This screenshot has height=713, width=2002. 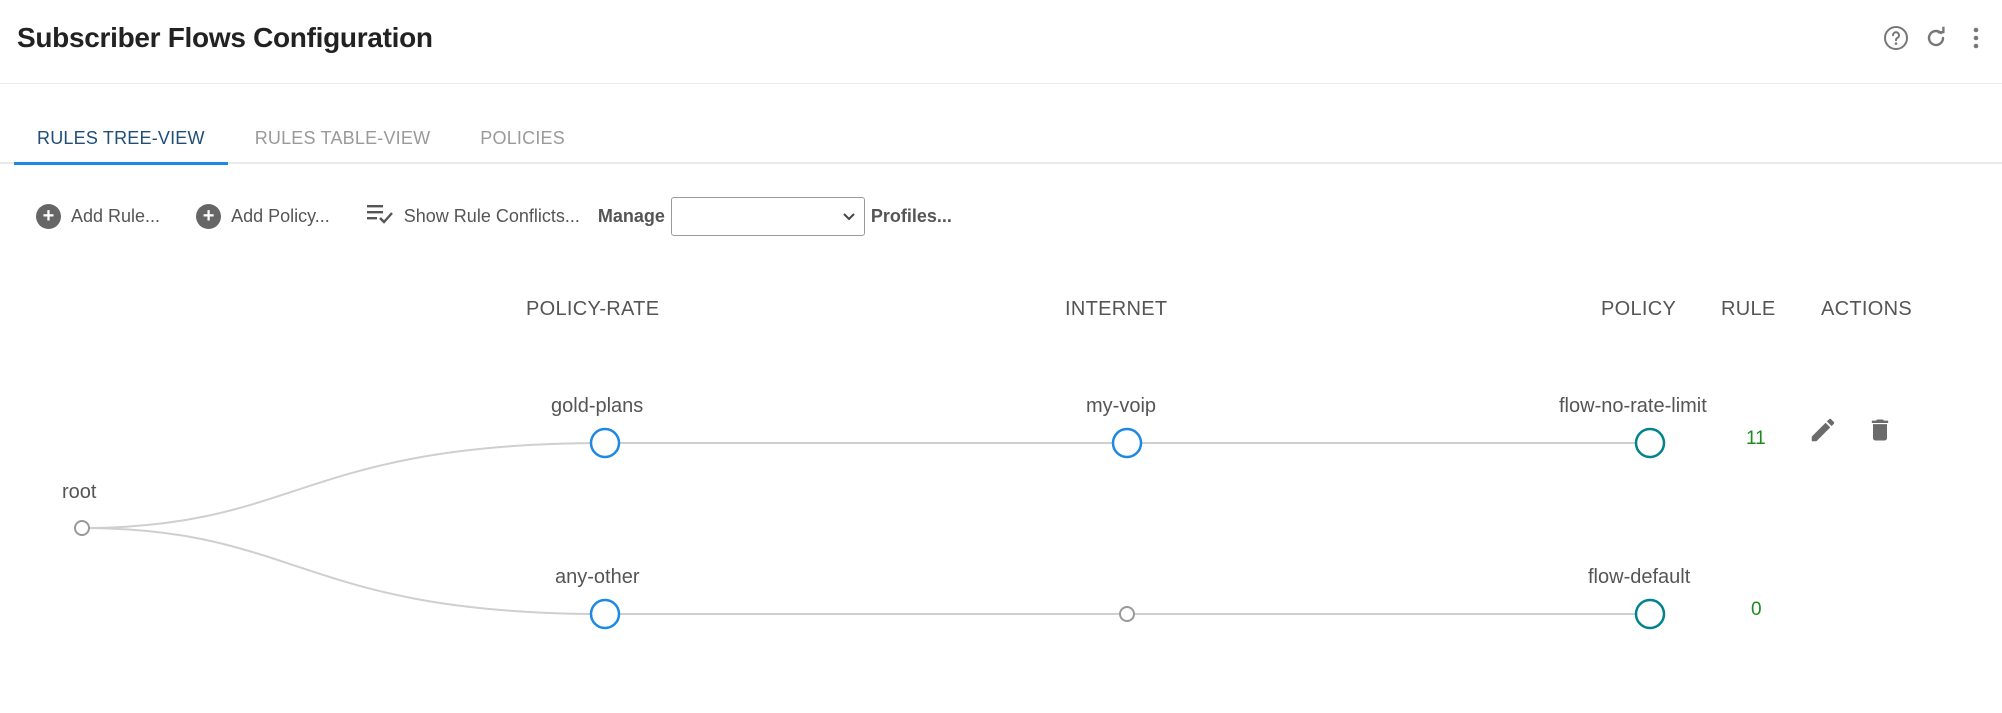 I want to click on rule-count-row-2: 0, so click(x=1756, y=609).